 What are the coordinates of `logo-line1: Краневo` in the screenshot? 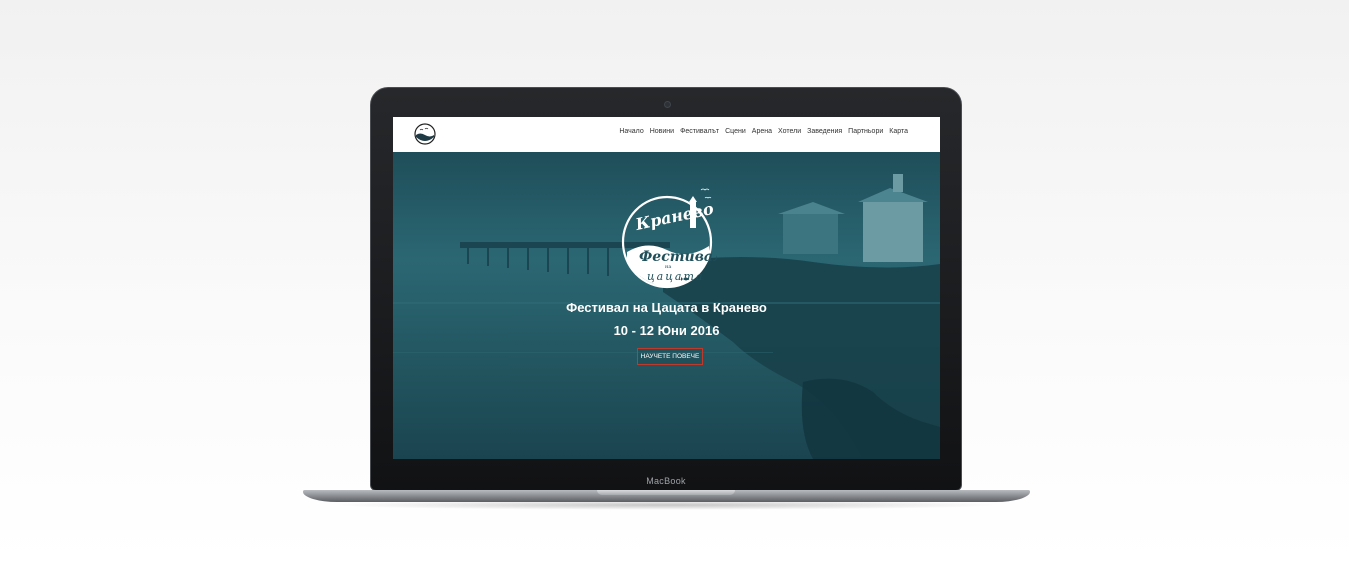 It's located at (674, 216).